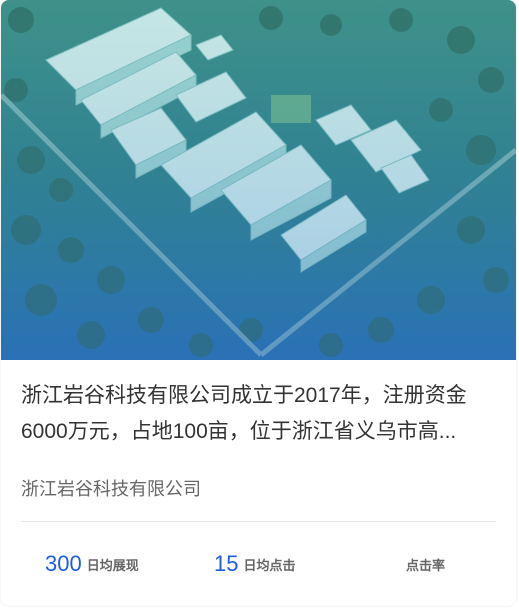 This screenshot has height=610, width=519. What do you see at coordinates (111, 488) in the screenshot?
I see `company-name: 浙江岩谷科技有限公司` at bounding box center [111, 488].